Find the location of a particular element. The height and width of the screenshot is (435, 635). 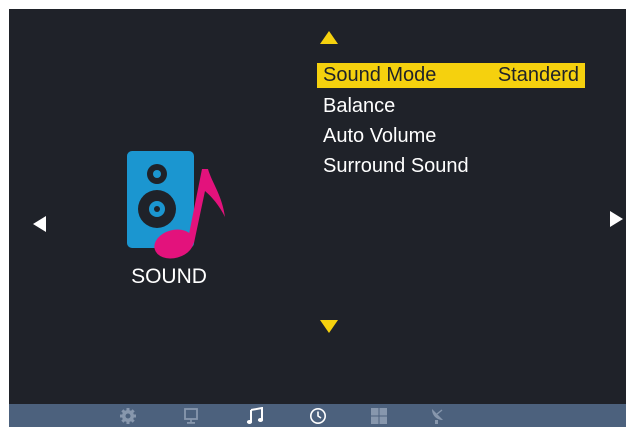

monitor-icon is located at coordinates (191, 416).